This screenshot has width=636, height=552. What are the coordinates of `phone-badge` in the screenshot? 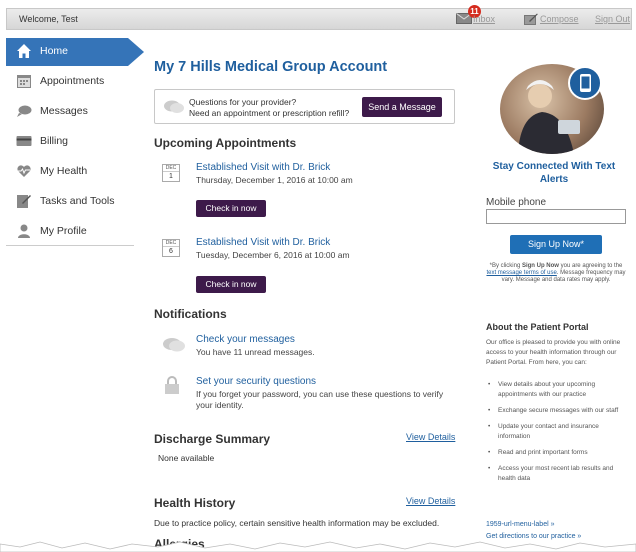 It's located at (585, 83).